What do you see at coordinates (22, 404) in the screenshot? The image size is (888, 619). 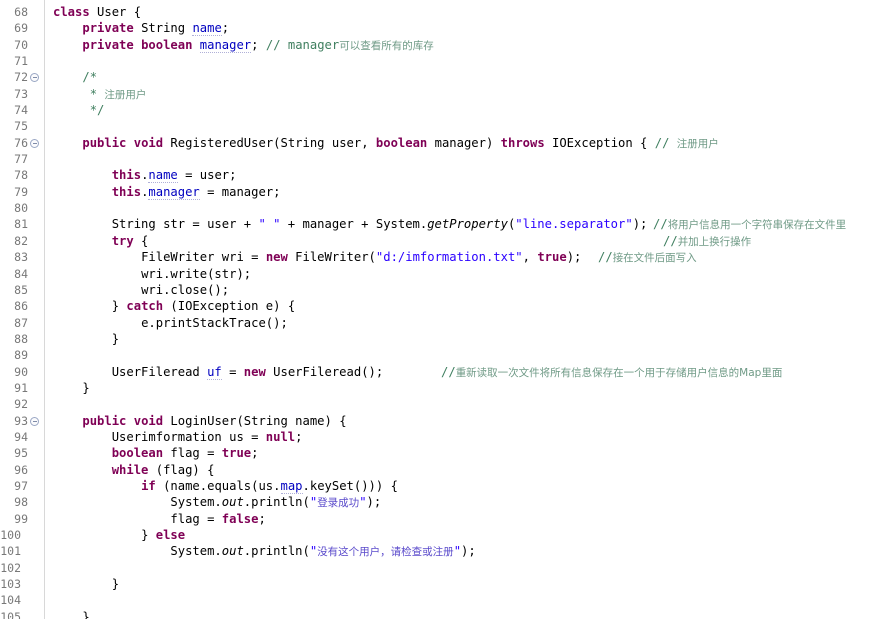 I see `gutter-row: 92` at bounding box center [22, 404].